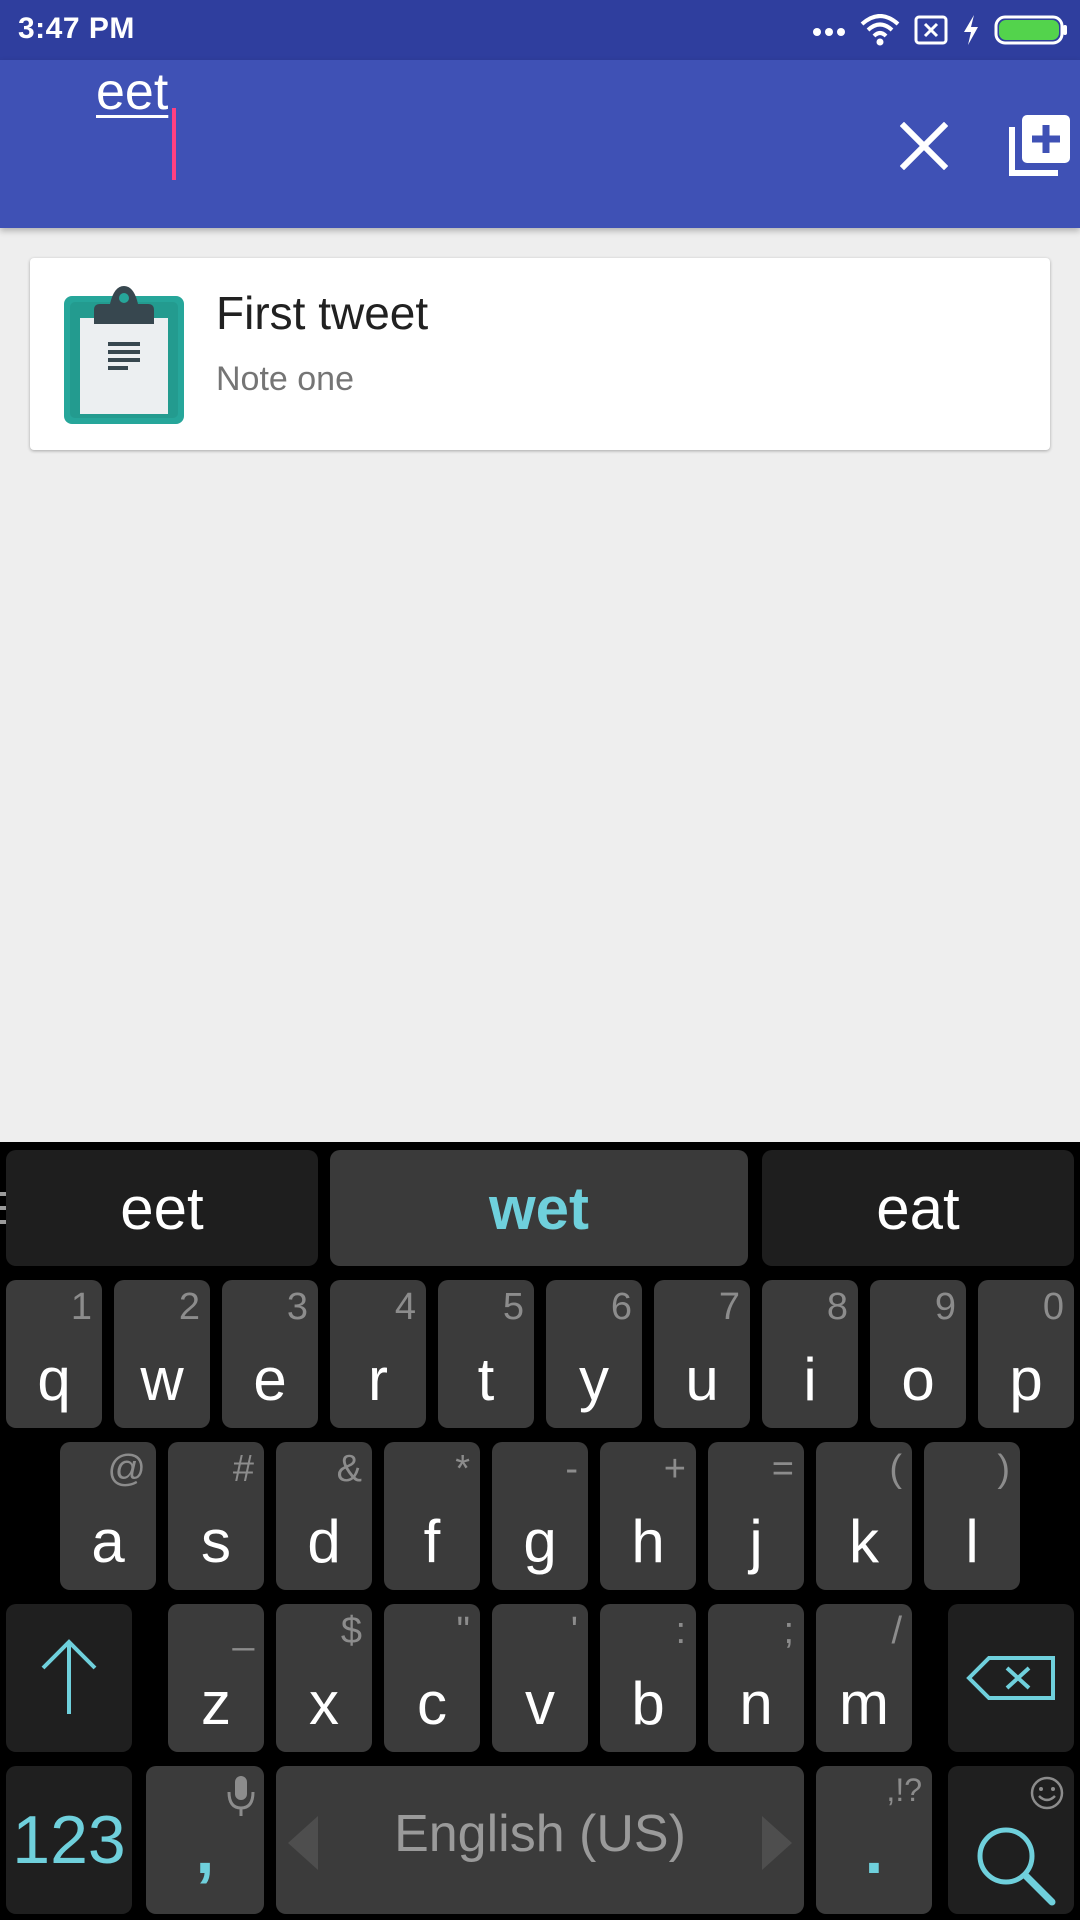  Describe the element at coordinates (971, 30) in the screenshot. I see `charging-icon` at that location.